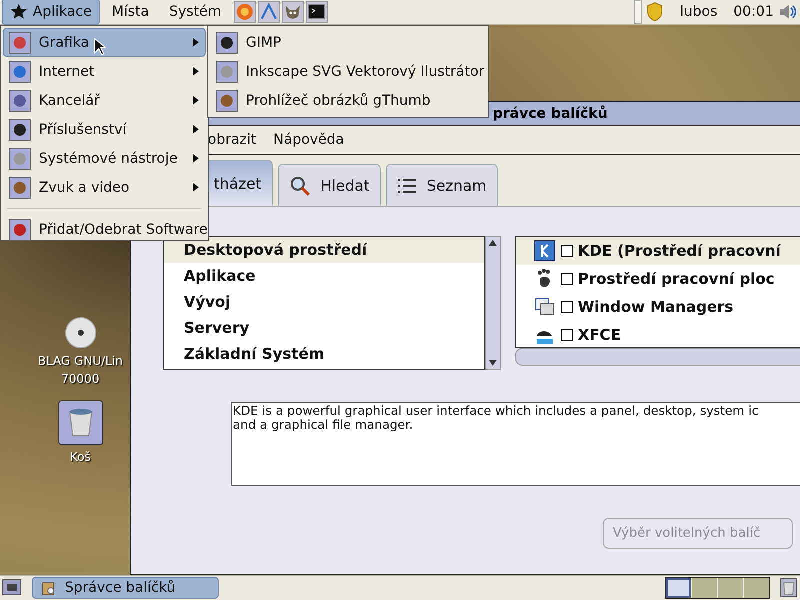 The width and height of the screenshot is (800, 600). Describe the element at coordinates (545, 307) in the screenshot. I see `windows-icon` at that location.